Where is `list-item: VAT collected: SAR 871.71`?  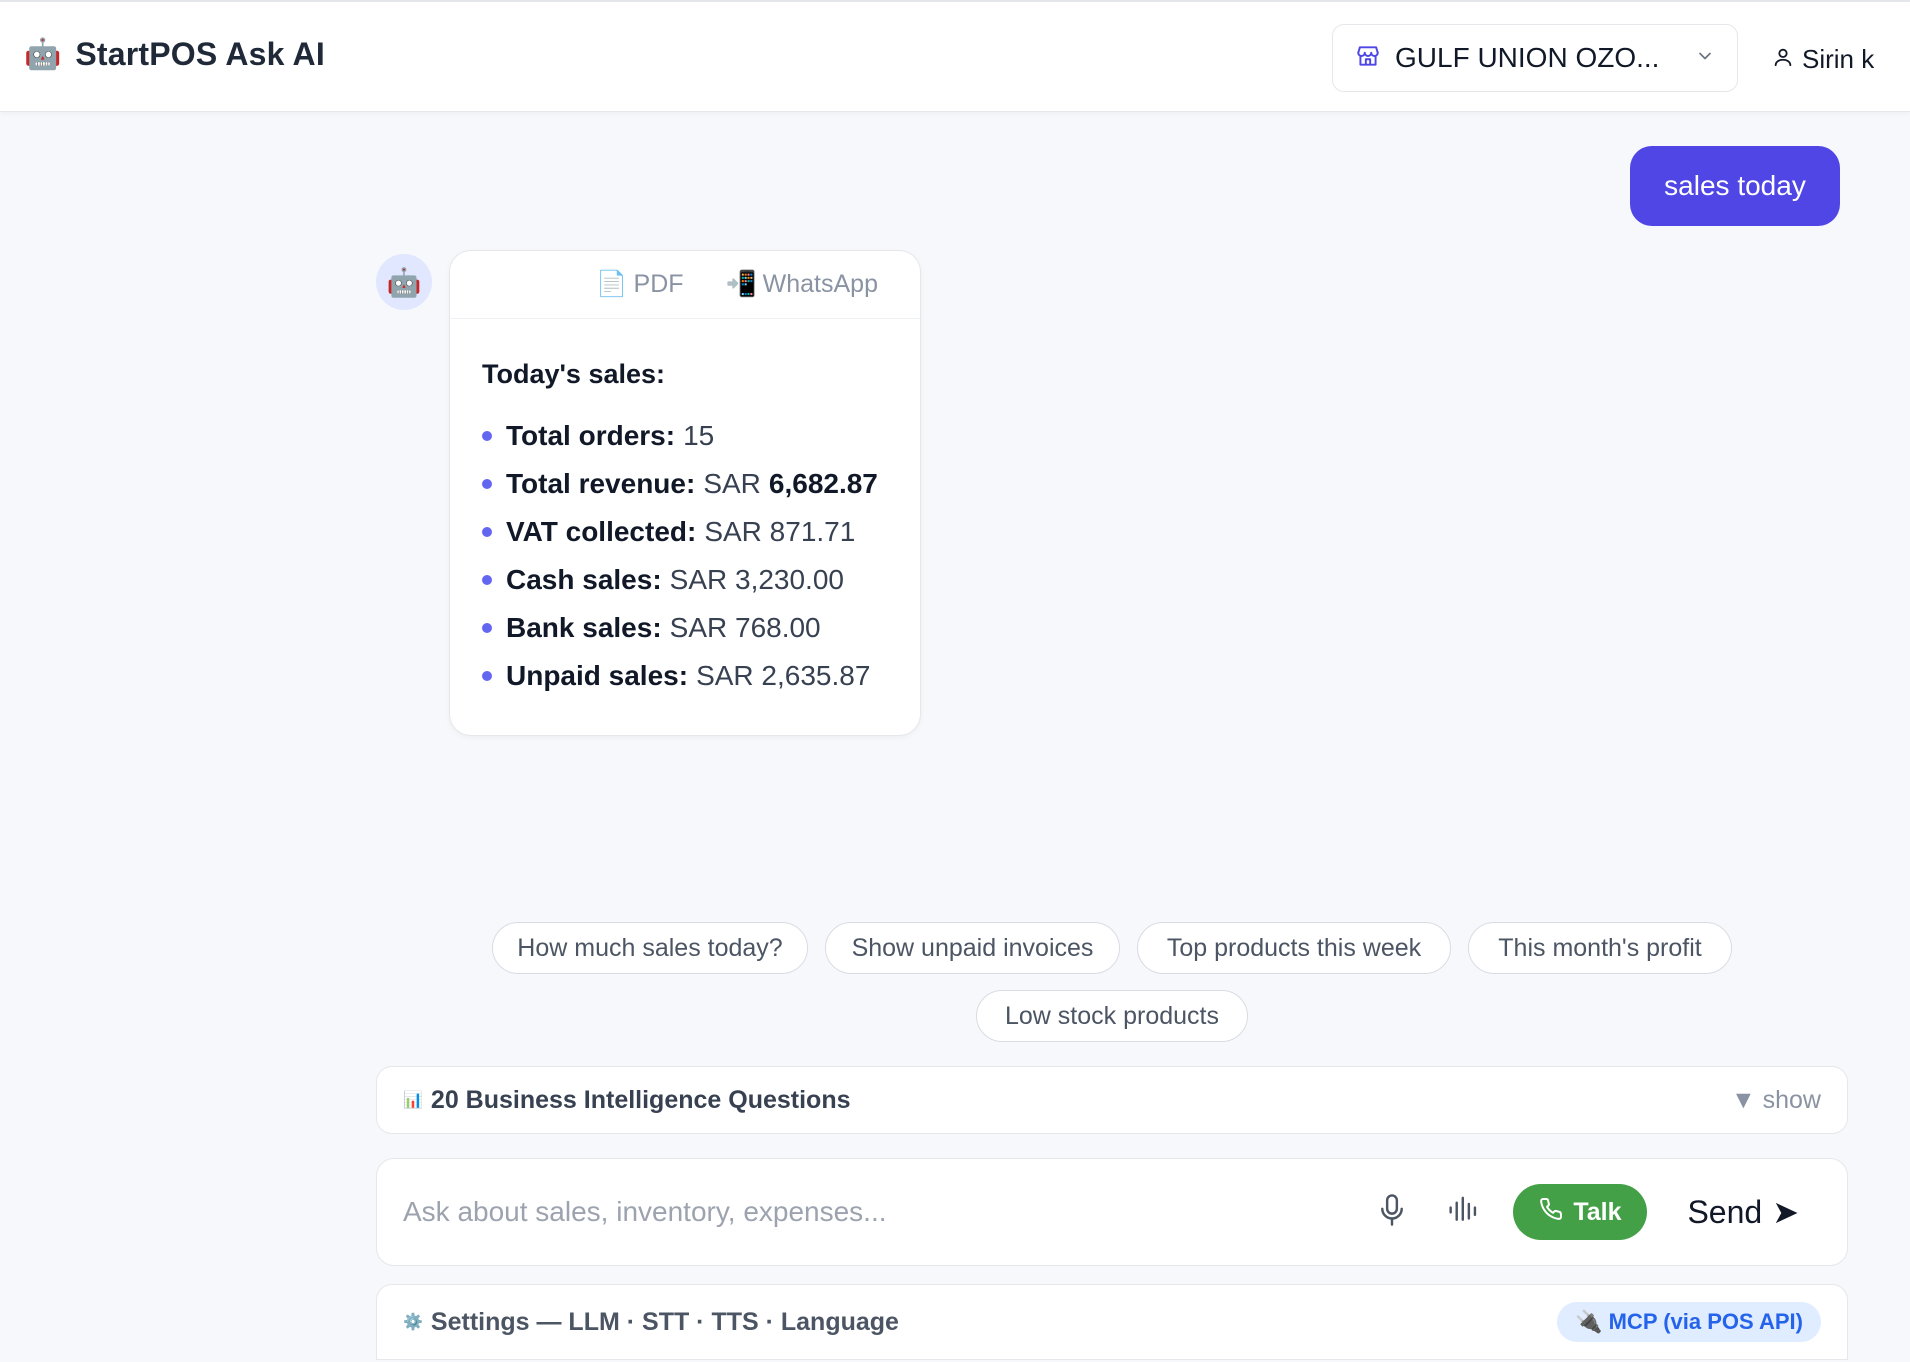 list-item: VAT collected: SAR 871.71 is located at coordinates (685, 532).